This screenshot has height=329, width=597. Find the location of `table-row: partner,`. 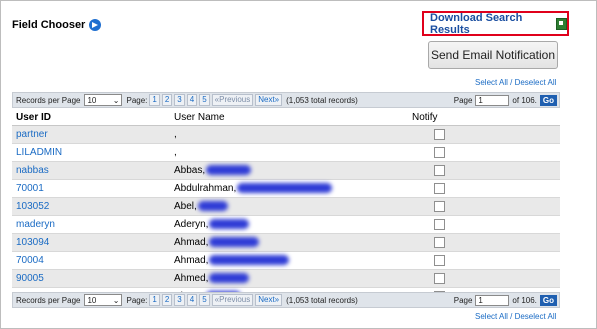

table-row: partner, is located at coordinates (286, 134).